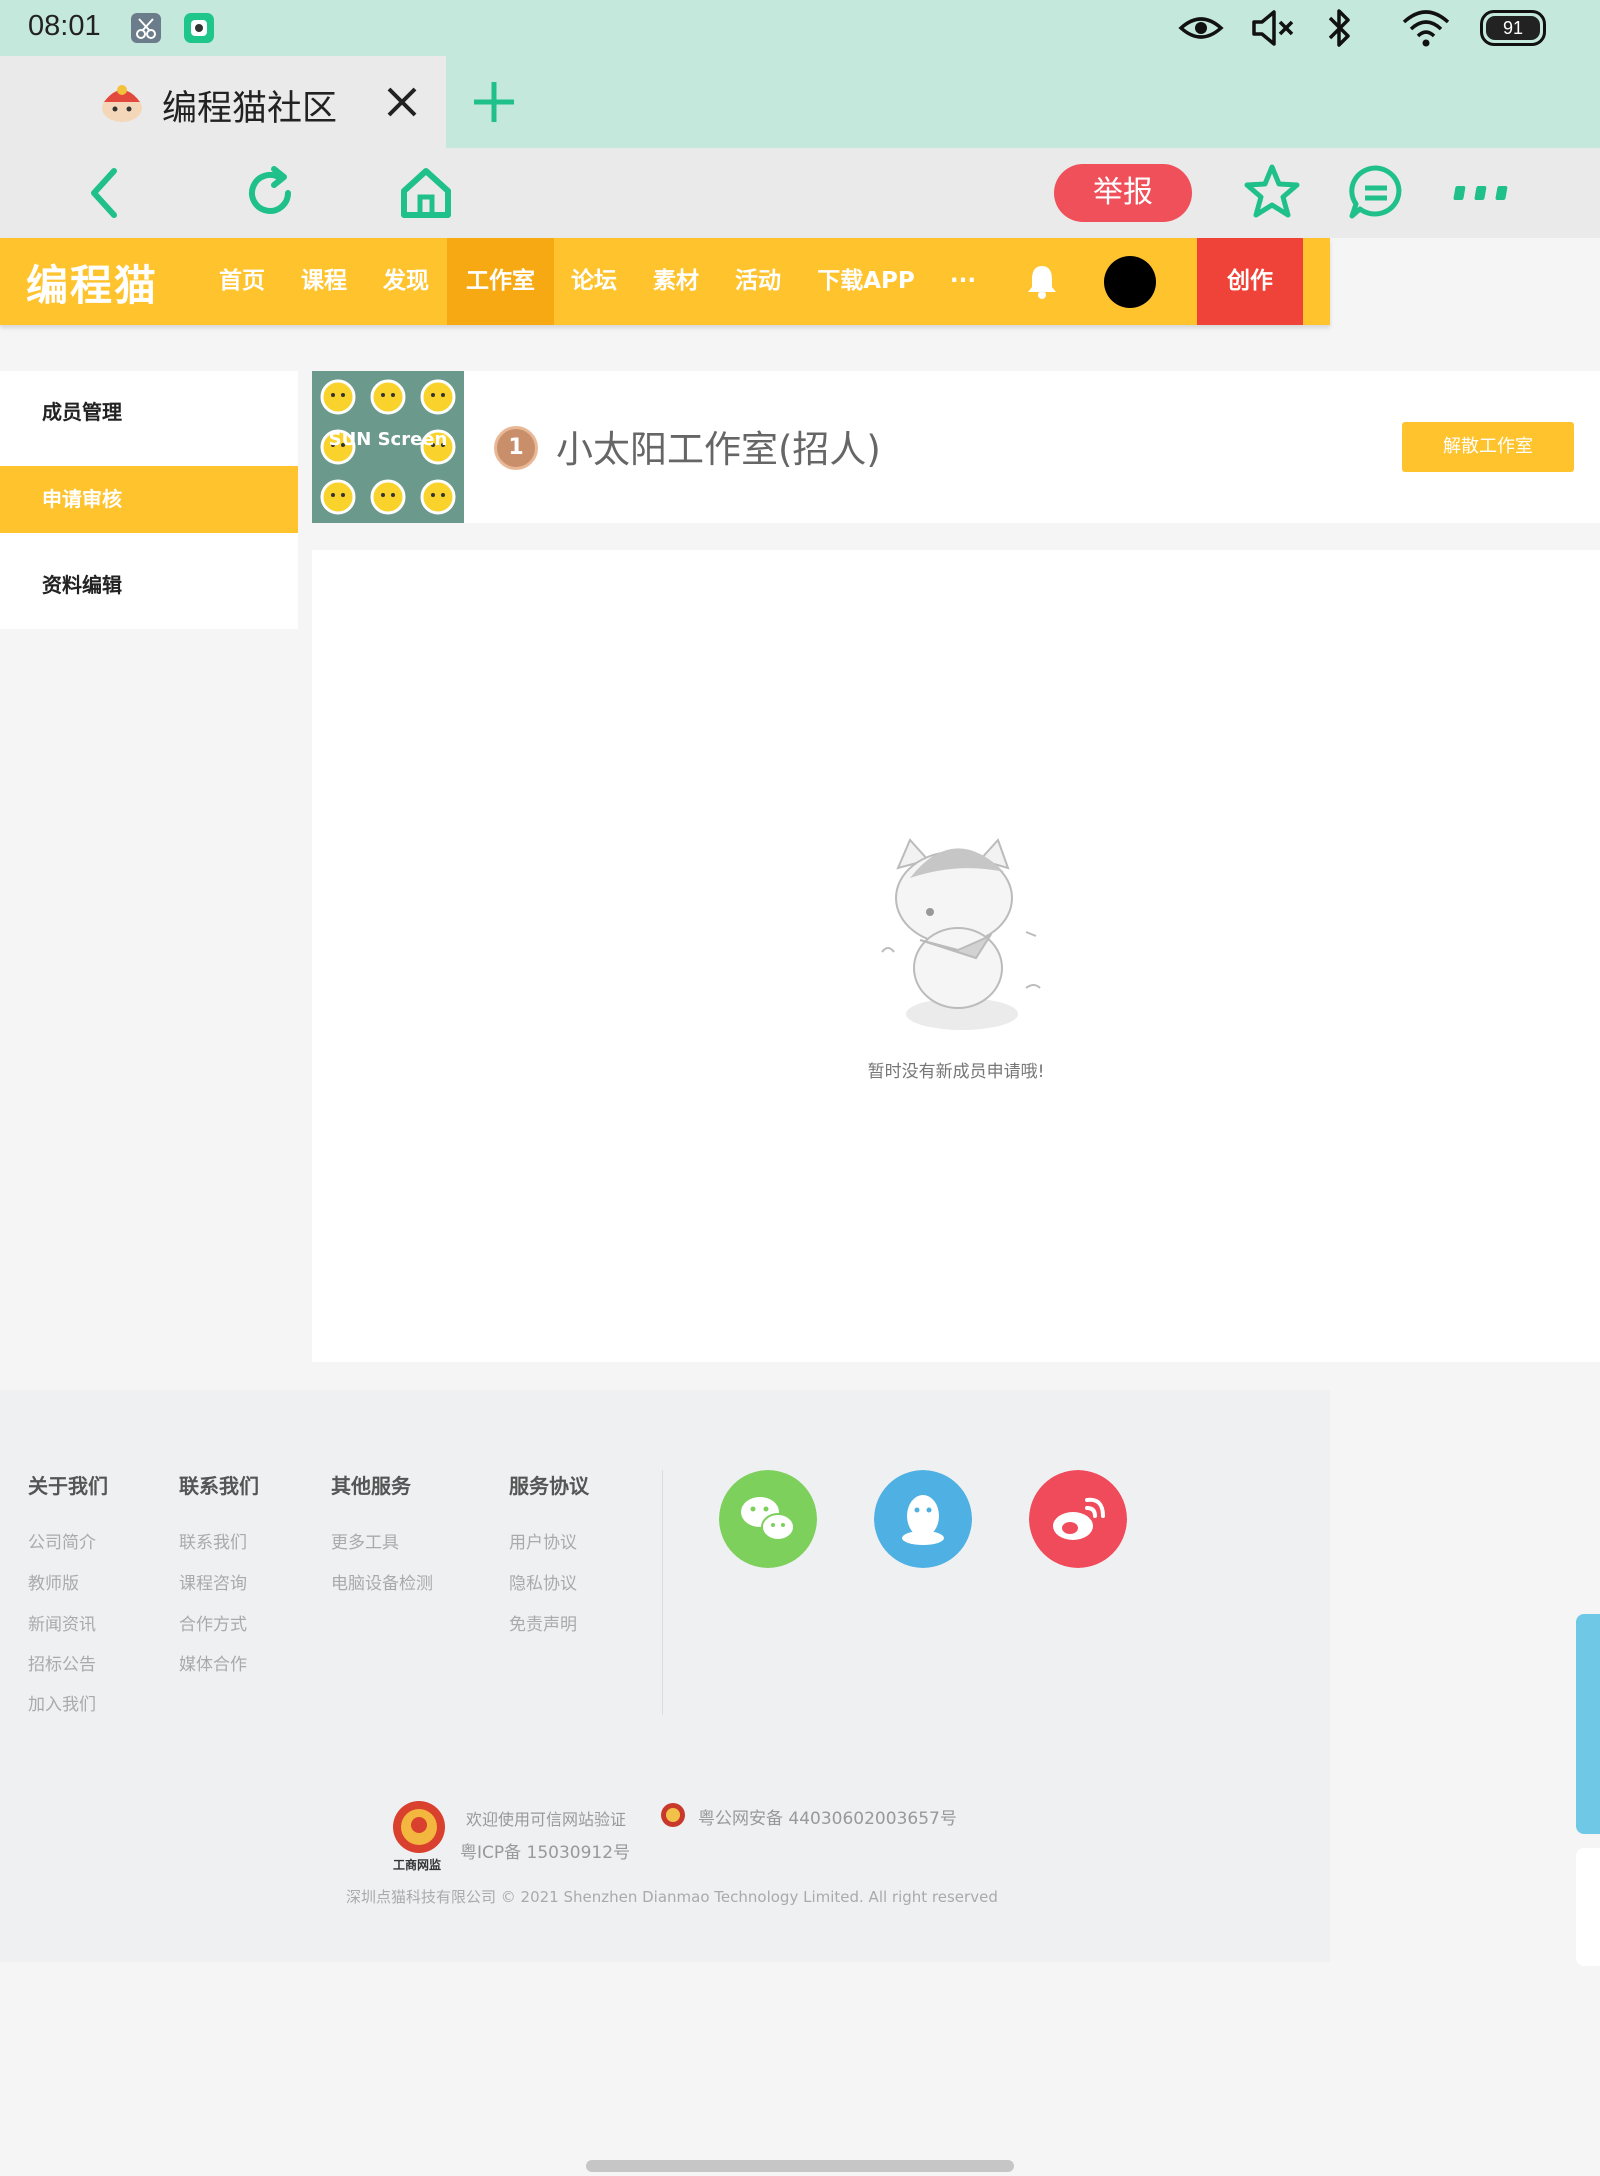 This screenshot has width=1600, height=2176. Describe the element at coordinates (242, 281) in the screenshot. I see `menu-item-home: 首页` at that location.